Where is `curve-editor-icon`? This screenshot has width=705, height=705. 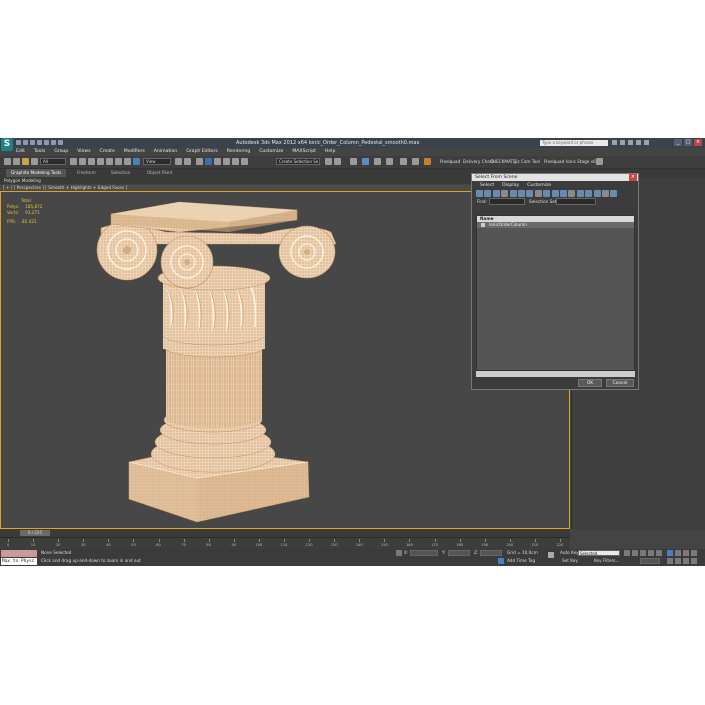 curve-editor-icon is located at coordinates (377, 161).